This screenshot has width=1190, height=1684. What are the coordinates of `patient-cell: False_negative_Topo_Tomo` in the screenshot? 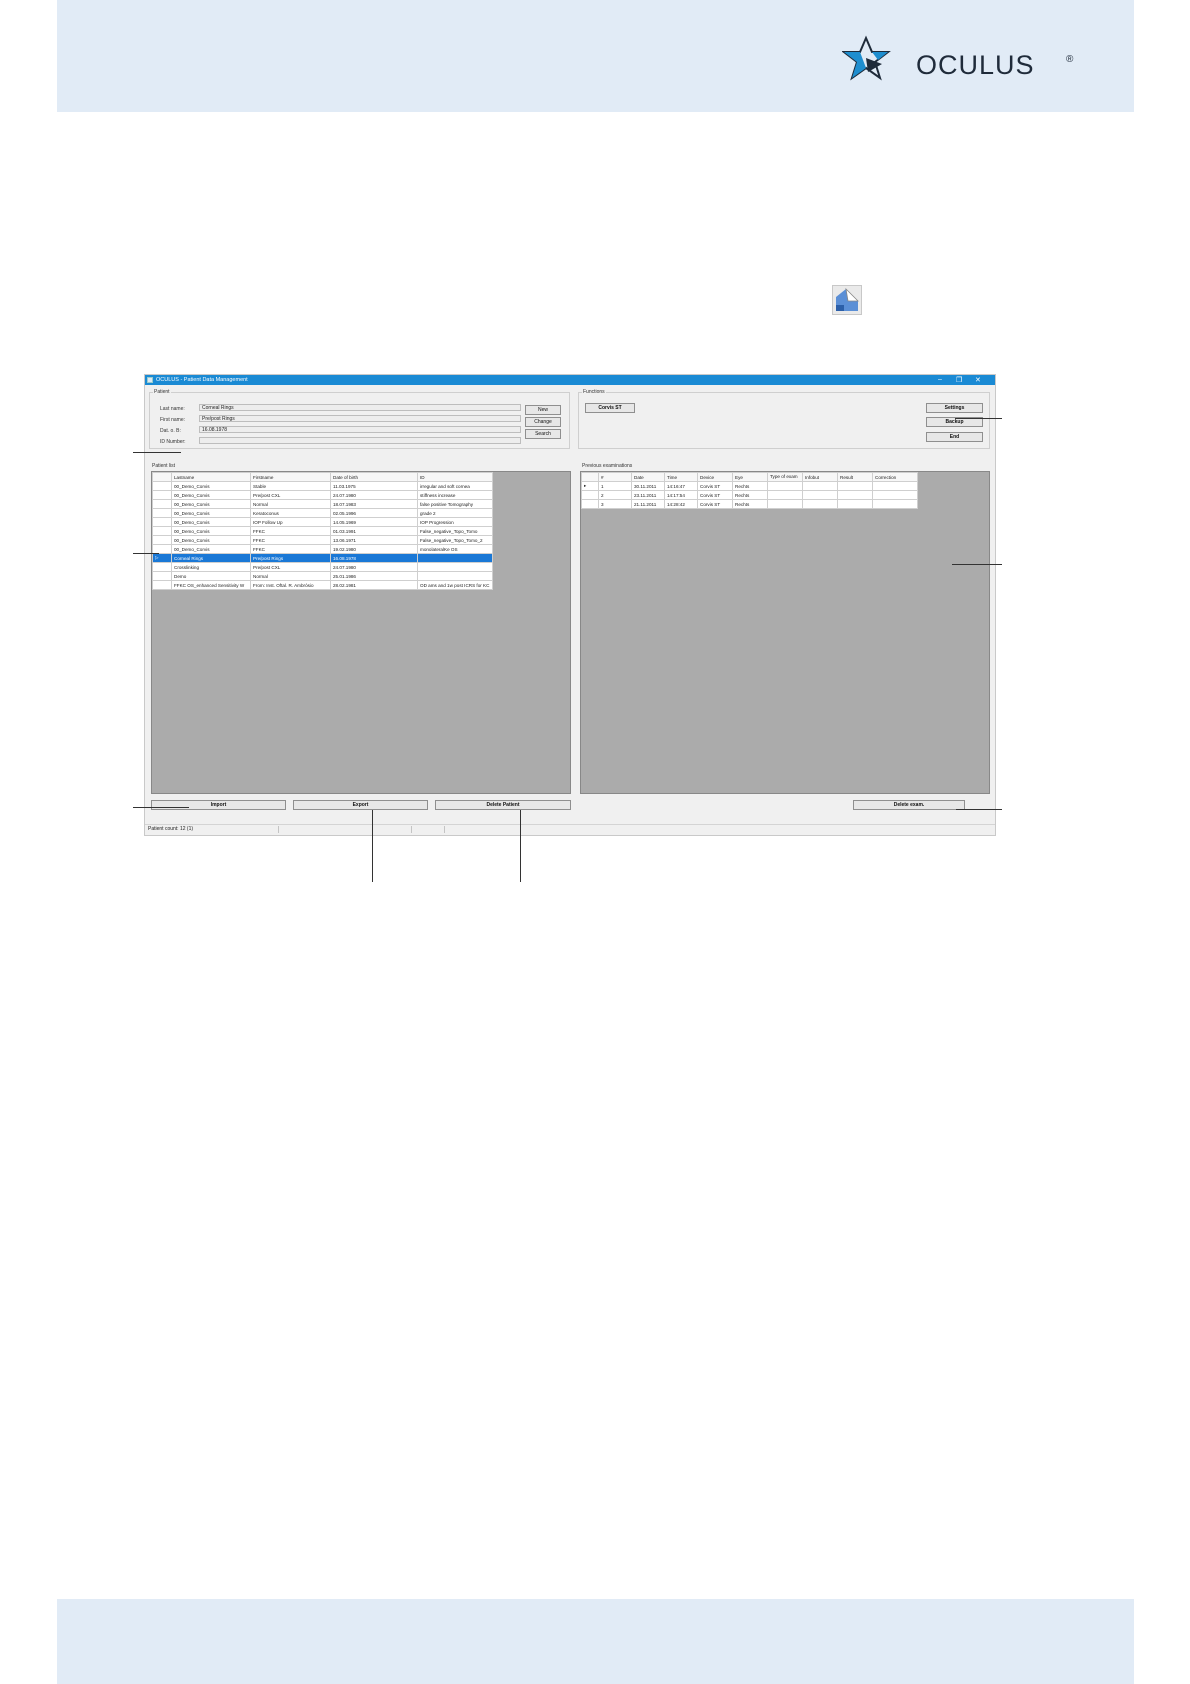 It's located at (455, 531).